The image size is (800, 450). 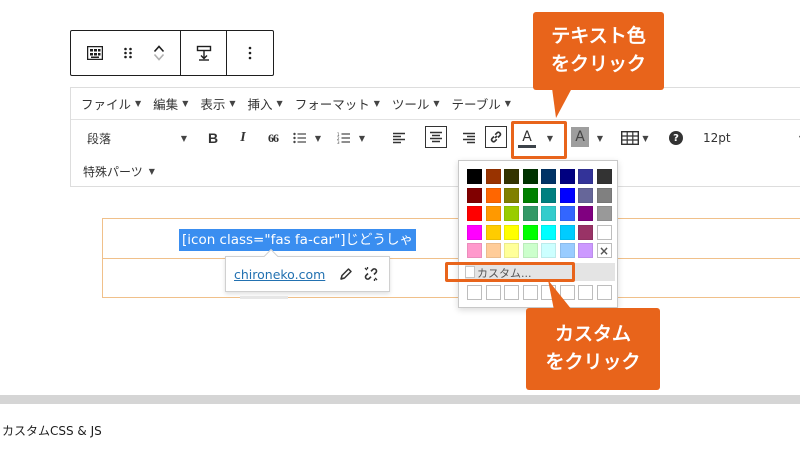 What do you see at coordinates (749, 138) in the screenshot?
I see `font-size-select: 12pt ▼` at bounding box center [749, 138].